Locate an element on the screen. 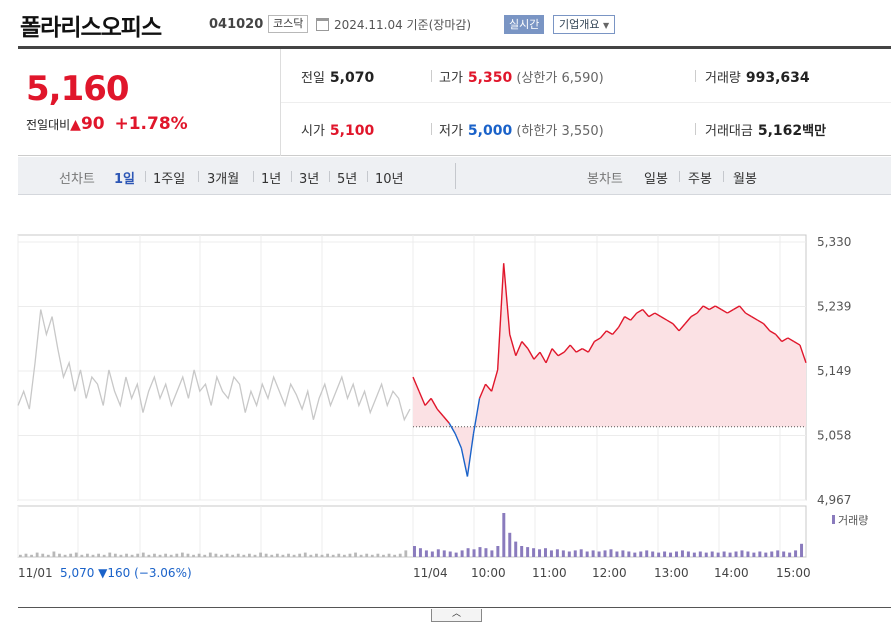 The width and height of the screenshot is (891, 637). prev-close: 전일 5,070 is located at coordinates (337, 76).